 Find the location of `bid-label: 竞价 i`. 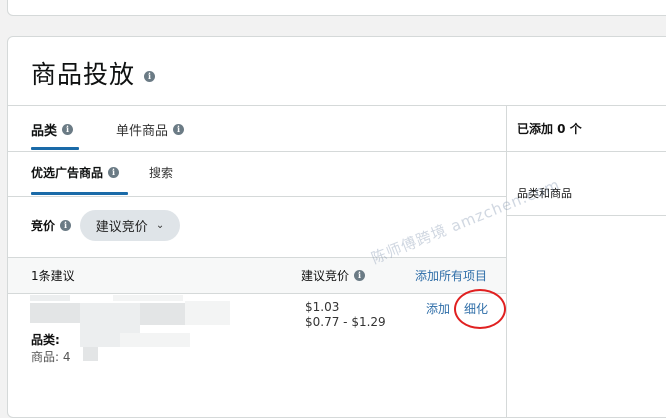

bid-label: 竞价 i is located at coordinates (51, 225).